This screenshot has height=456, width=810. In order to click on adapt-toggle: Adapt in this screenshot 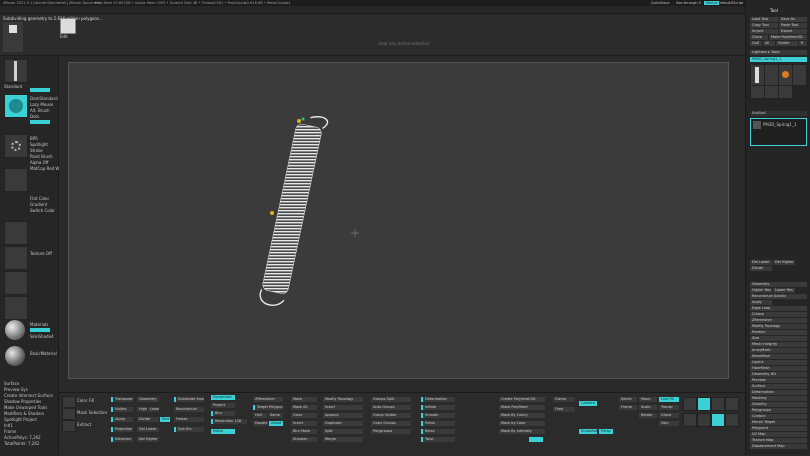, I will do `click(276, 423)`.